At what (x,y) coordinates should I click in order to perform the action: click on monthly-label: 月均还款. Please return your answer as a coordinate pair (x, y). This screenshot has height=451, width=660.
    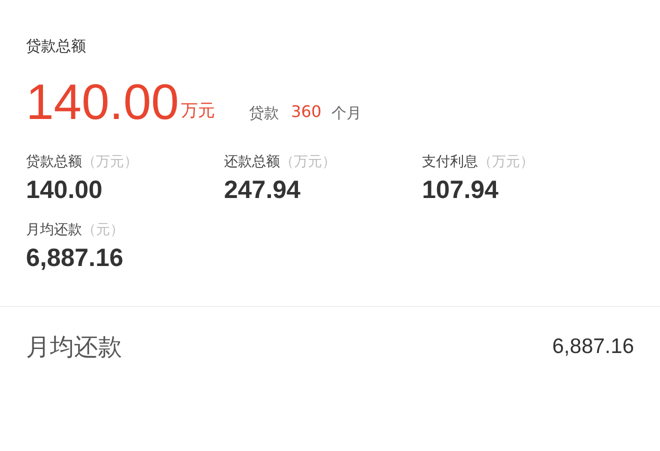
    Looking at the image, I should click on (74, 347).